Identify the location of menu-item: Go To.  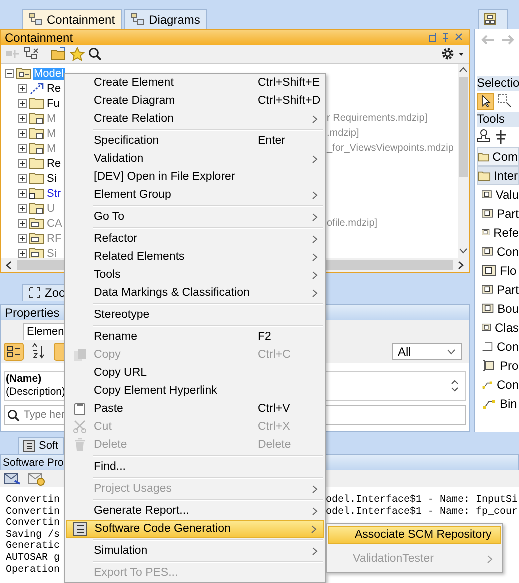
(195, 217).